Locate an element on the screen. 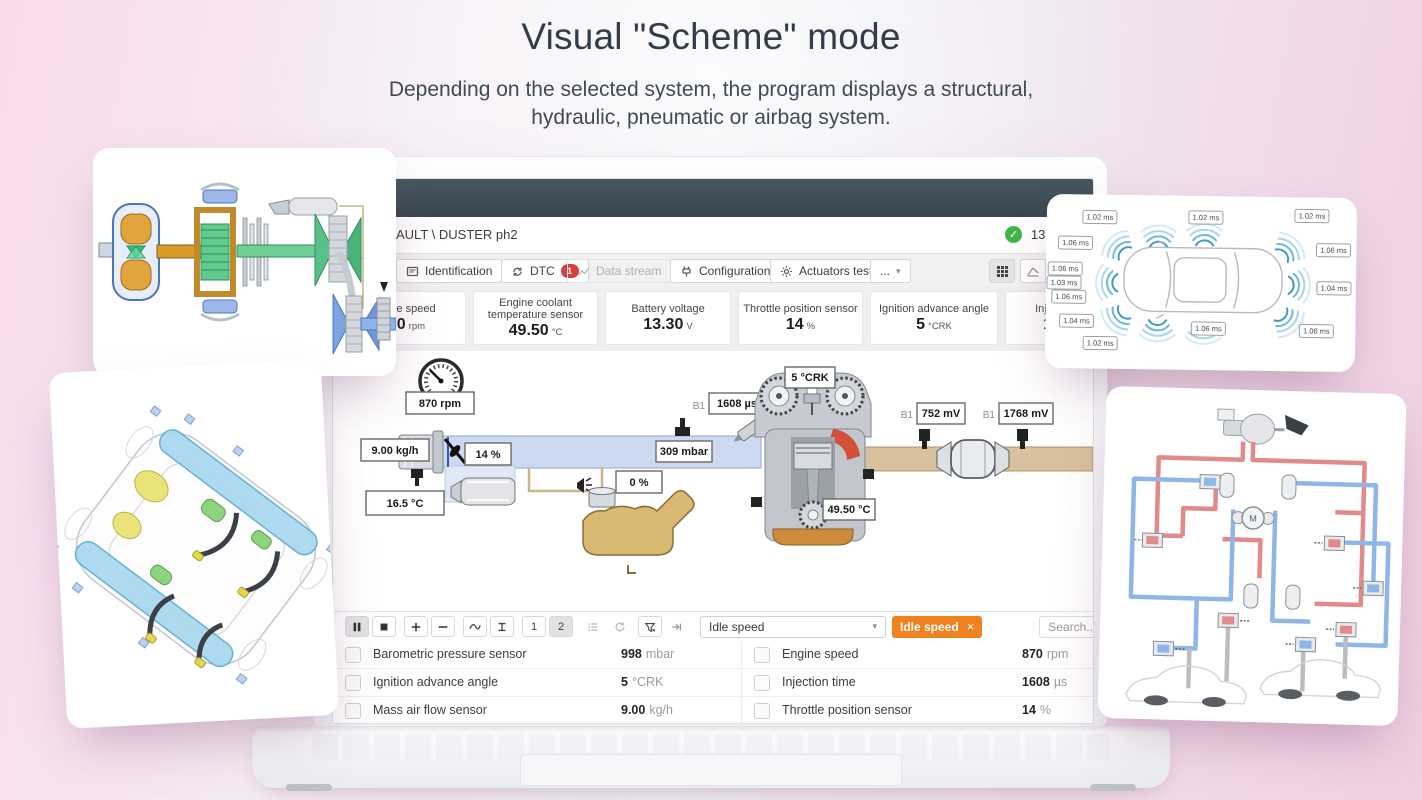 The height and width of the screenshot is (800, 1422). sensor-card-ignition: Ignition advance angle 5 °CRK is located at coordinates (934, 318).